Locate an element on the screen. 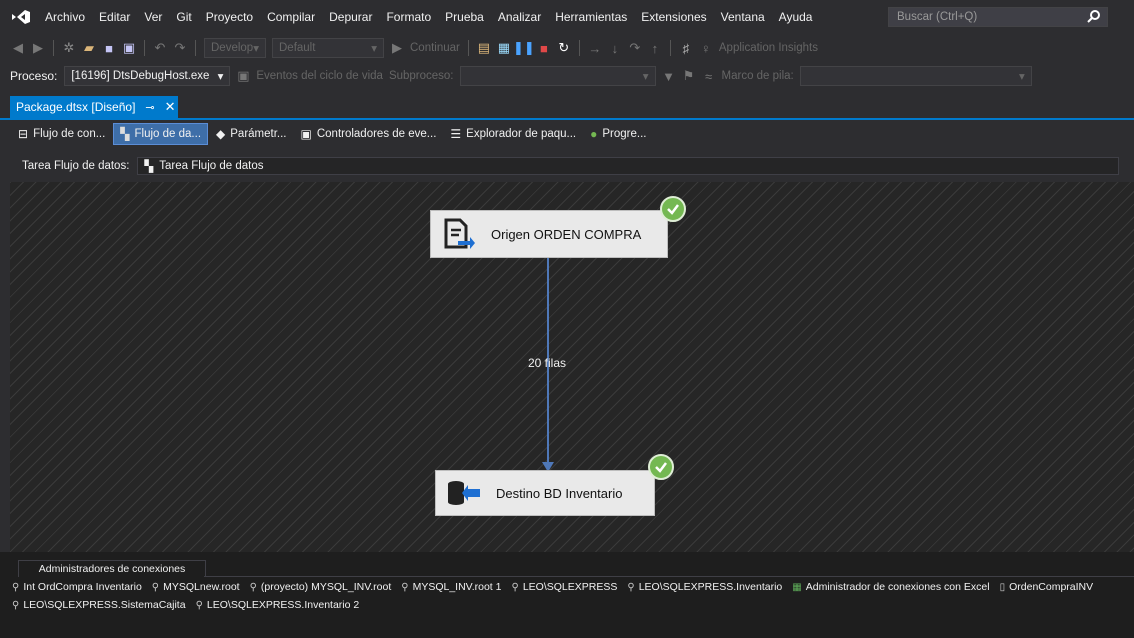  connection-manager-item: ▯ OrdenCompraINV is located at coordinates (1047, 587).